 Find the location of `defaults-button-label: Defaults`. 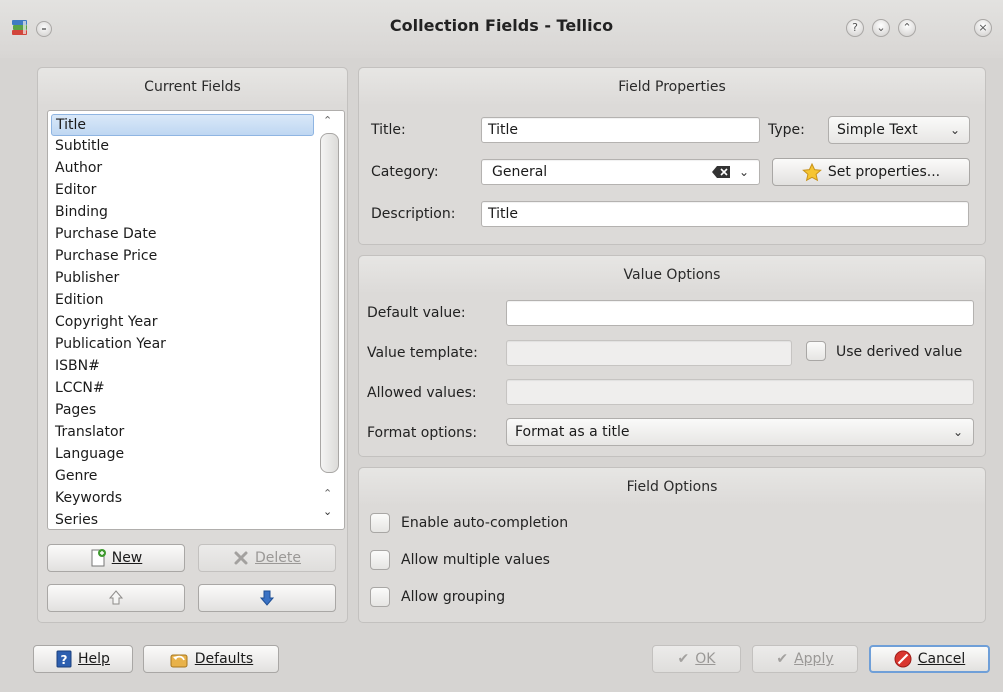

defaults-button-label: Defaults is located at coordinates (224, 659).